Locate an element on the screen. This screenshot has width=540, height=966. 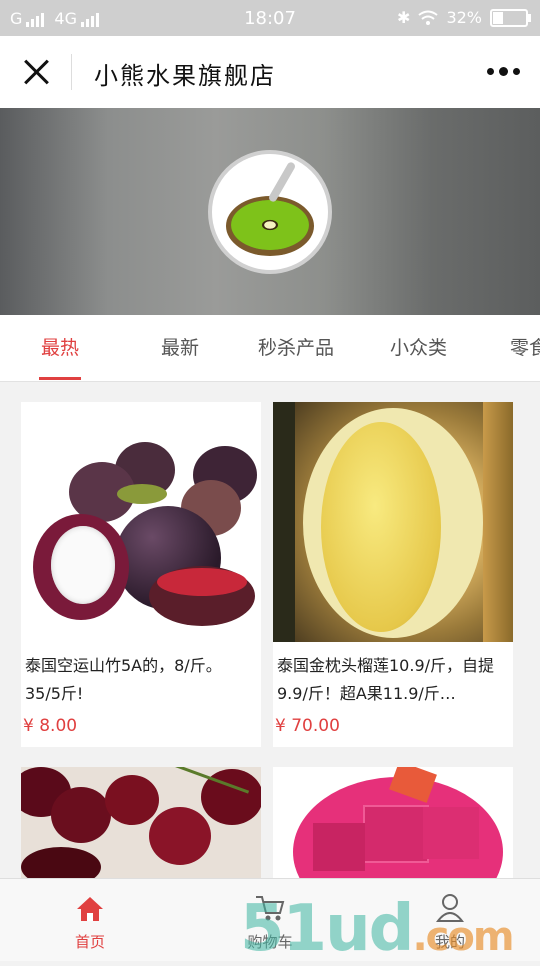
tab-snacks: 零食 is located at coordinates (525, 346).